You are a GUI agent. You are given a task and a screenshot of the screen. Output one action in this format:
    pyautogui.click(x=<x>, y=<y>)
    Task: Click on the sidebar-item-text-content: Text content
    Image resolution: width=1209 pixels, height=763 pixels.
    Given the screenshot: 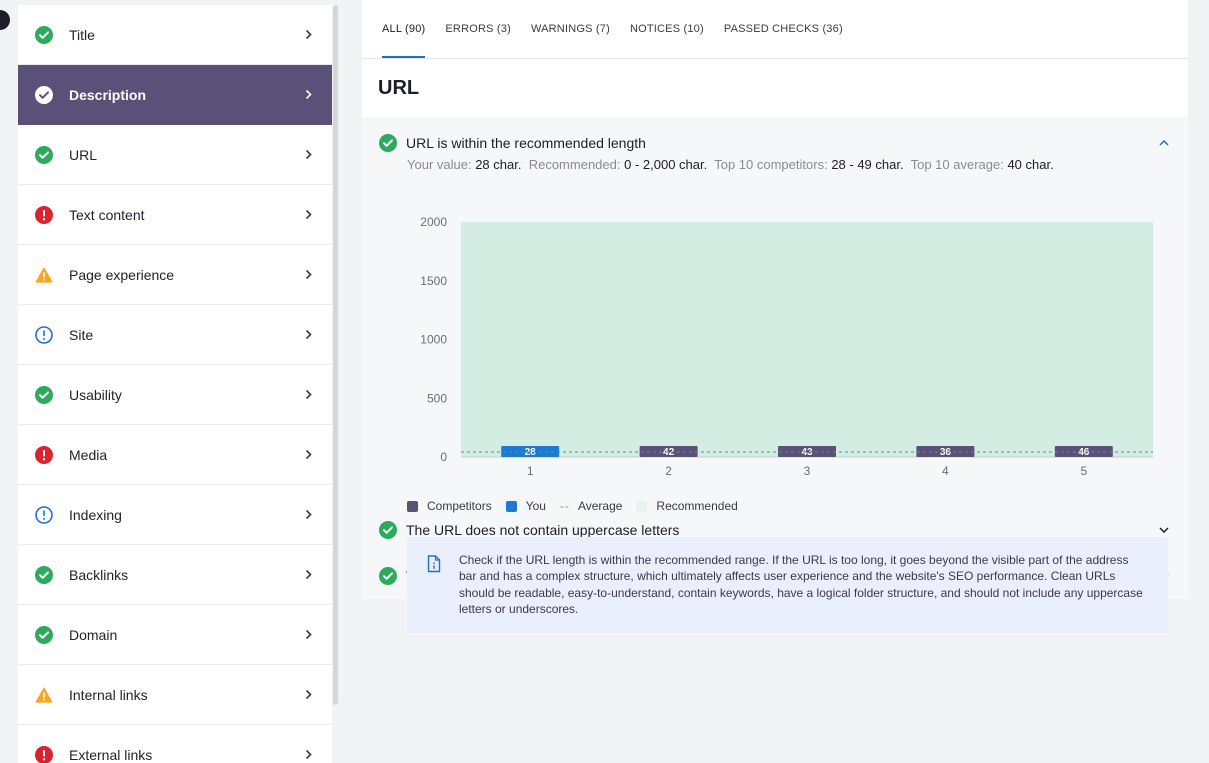 What is the action you would take?
    pyautogui.click(x=175, y=215)
    